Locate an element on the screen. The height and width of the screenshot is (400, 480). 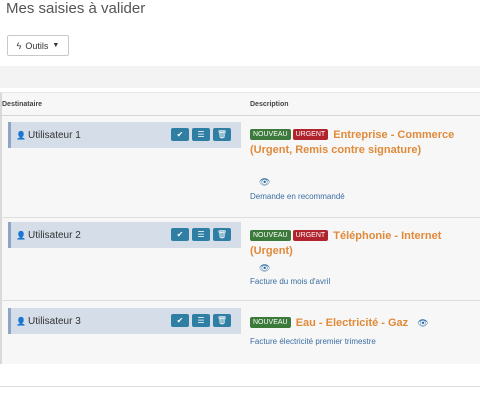
filter-band is located at coordinates (240, 77).